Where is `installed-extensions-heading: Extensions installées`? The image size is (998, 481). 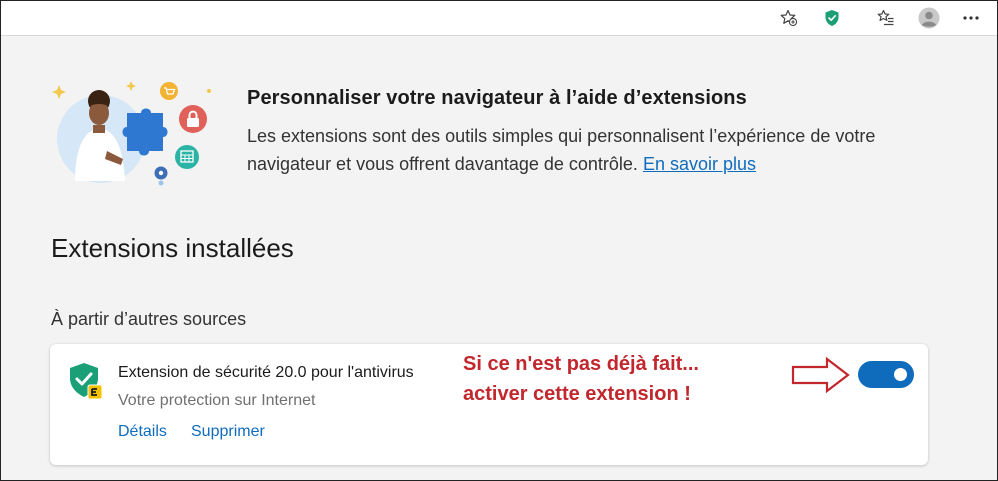
installed-extensions-heading: Extensions installées is located at coordinates (172, 248).